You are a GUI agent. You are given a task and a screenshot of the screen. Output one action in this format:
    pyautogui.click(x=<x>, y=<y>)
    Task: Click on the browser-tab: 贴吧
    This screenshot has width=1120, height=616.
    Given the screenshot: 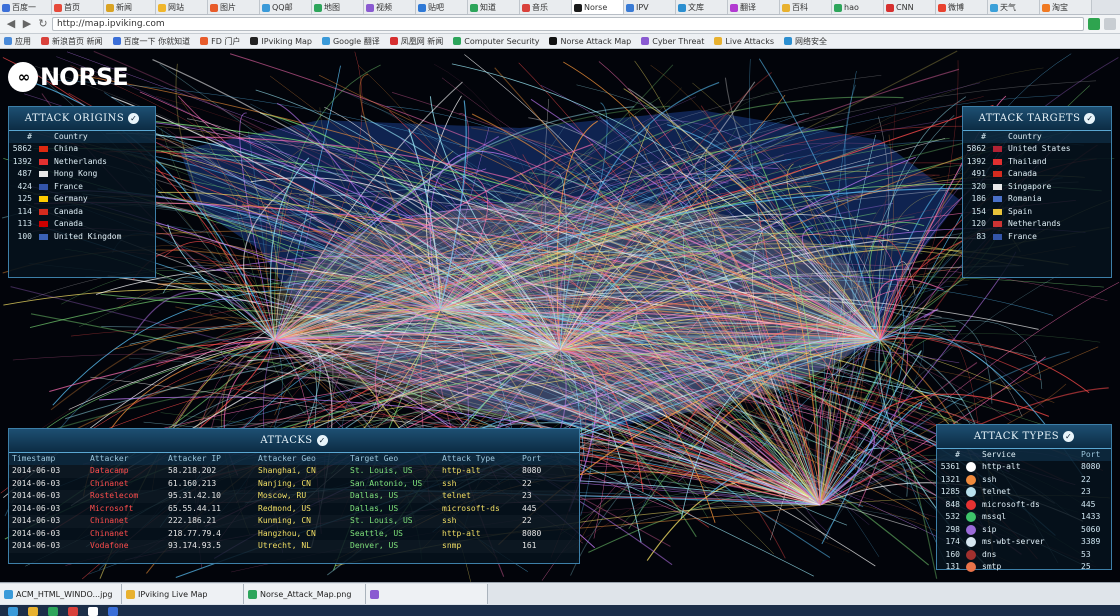 What is the action you would take?
    pyautogui.click(x=442, y=7)
    